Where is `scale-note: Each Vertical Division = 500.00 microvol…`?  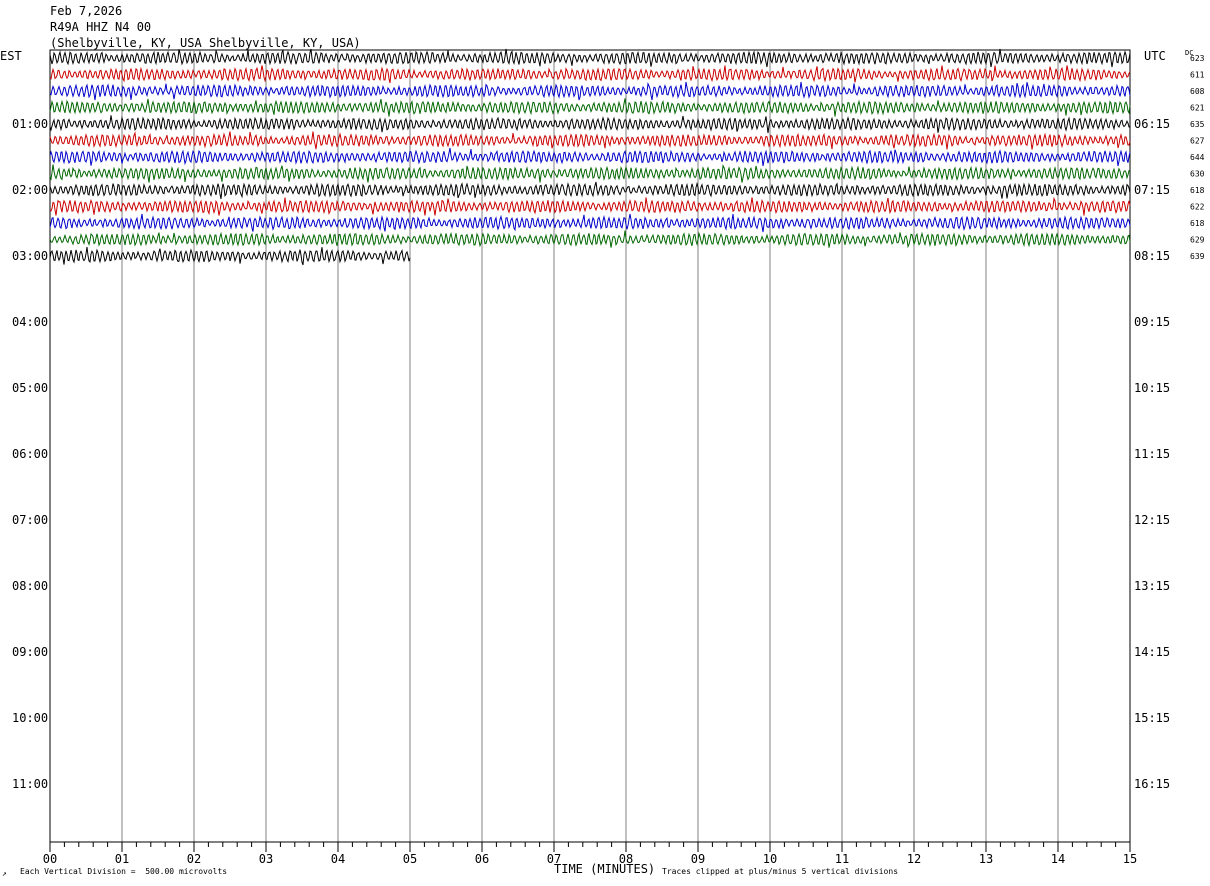 scale-note: Each Vertical Division = 500.00 microvol… is located at coordinates (124, 871).